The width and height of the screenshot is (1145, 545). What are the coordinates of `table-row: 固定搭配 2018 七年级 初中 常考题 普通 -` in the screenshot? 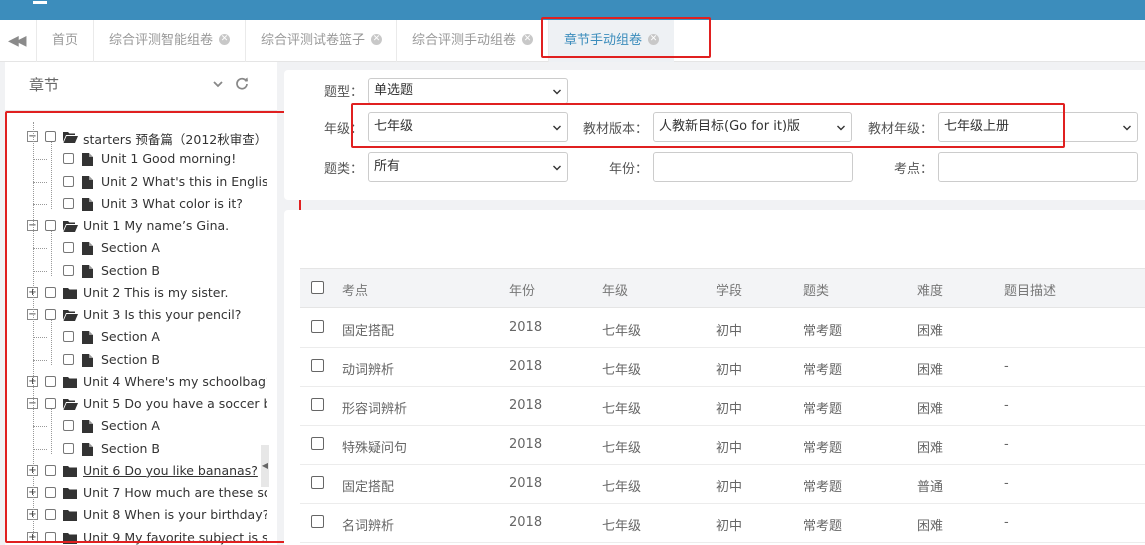 It's located at (722, 484).